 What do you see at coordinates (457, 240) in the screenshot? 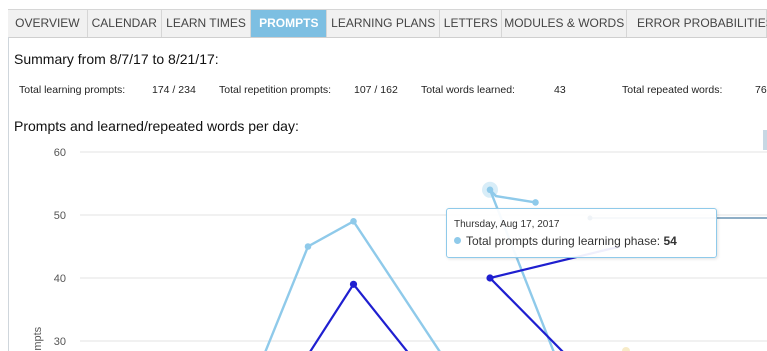
I see `series-dot-icon` at bounding box center [457, 240].